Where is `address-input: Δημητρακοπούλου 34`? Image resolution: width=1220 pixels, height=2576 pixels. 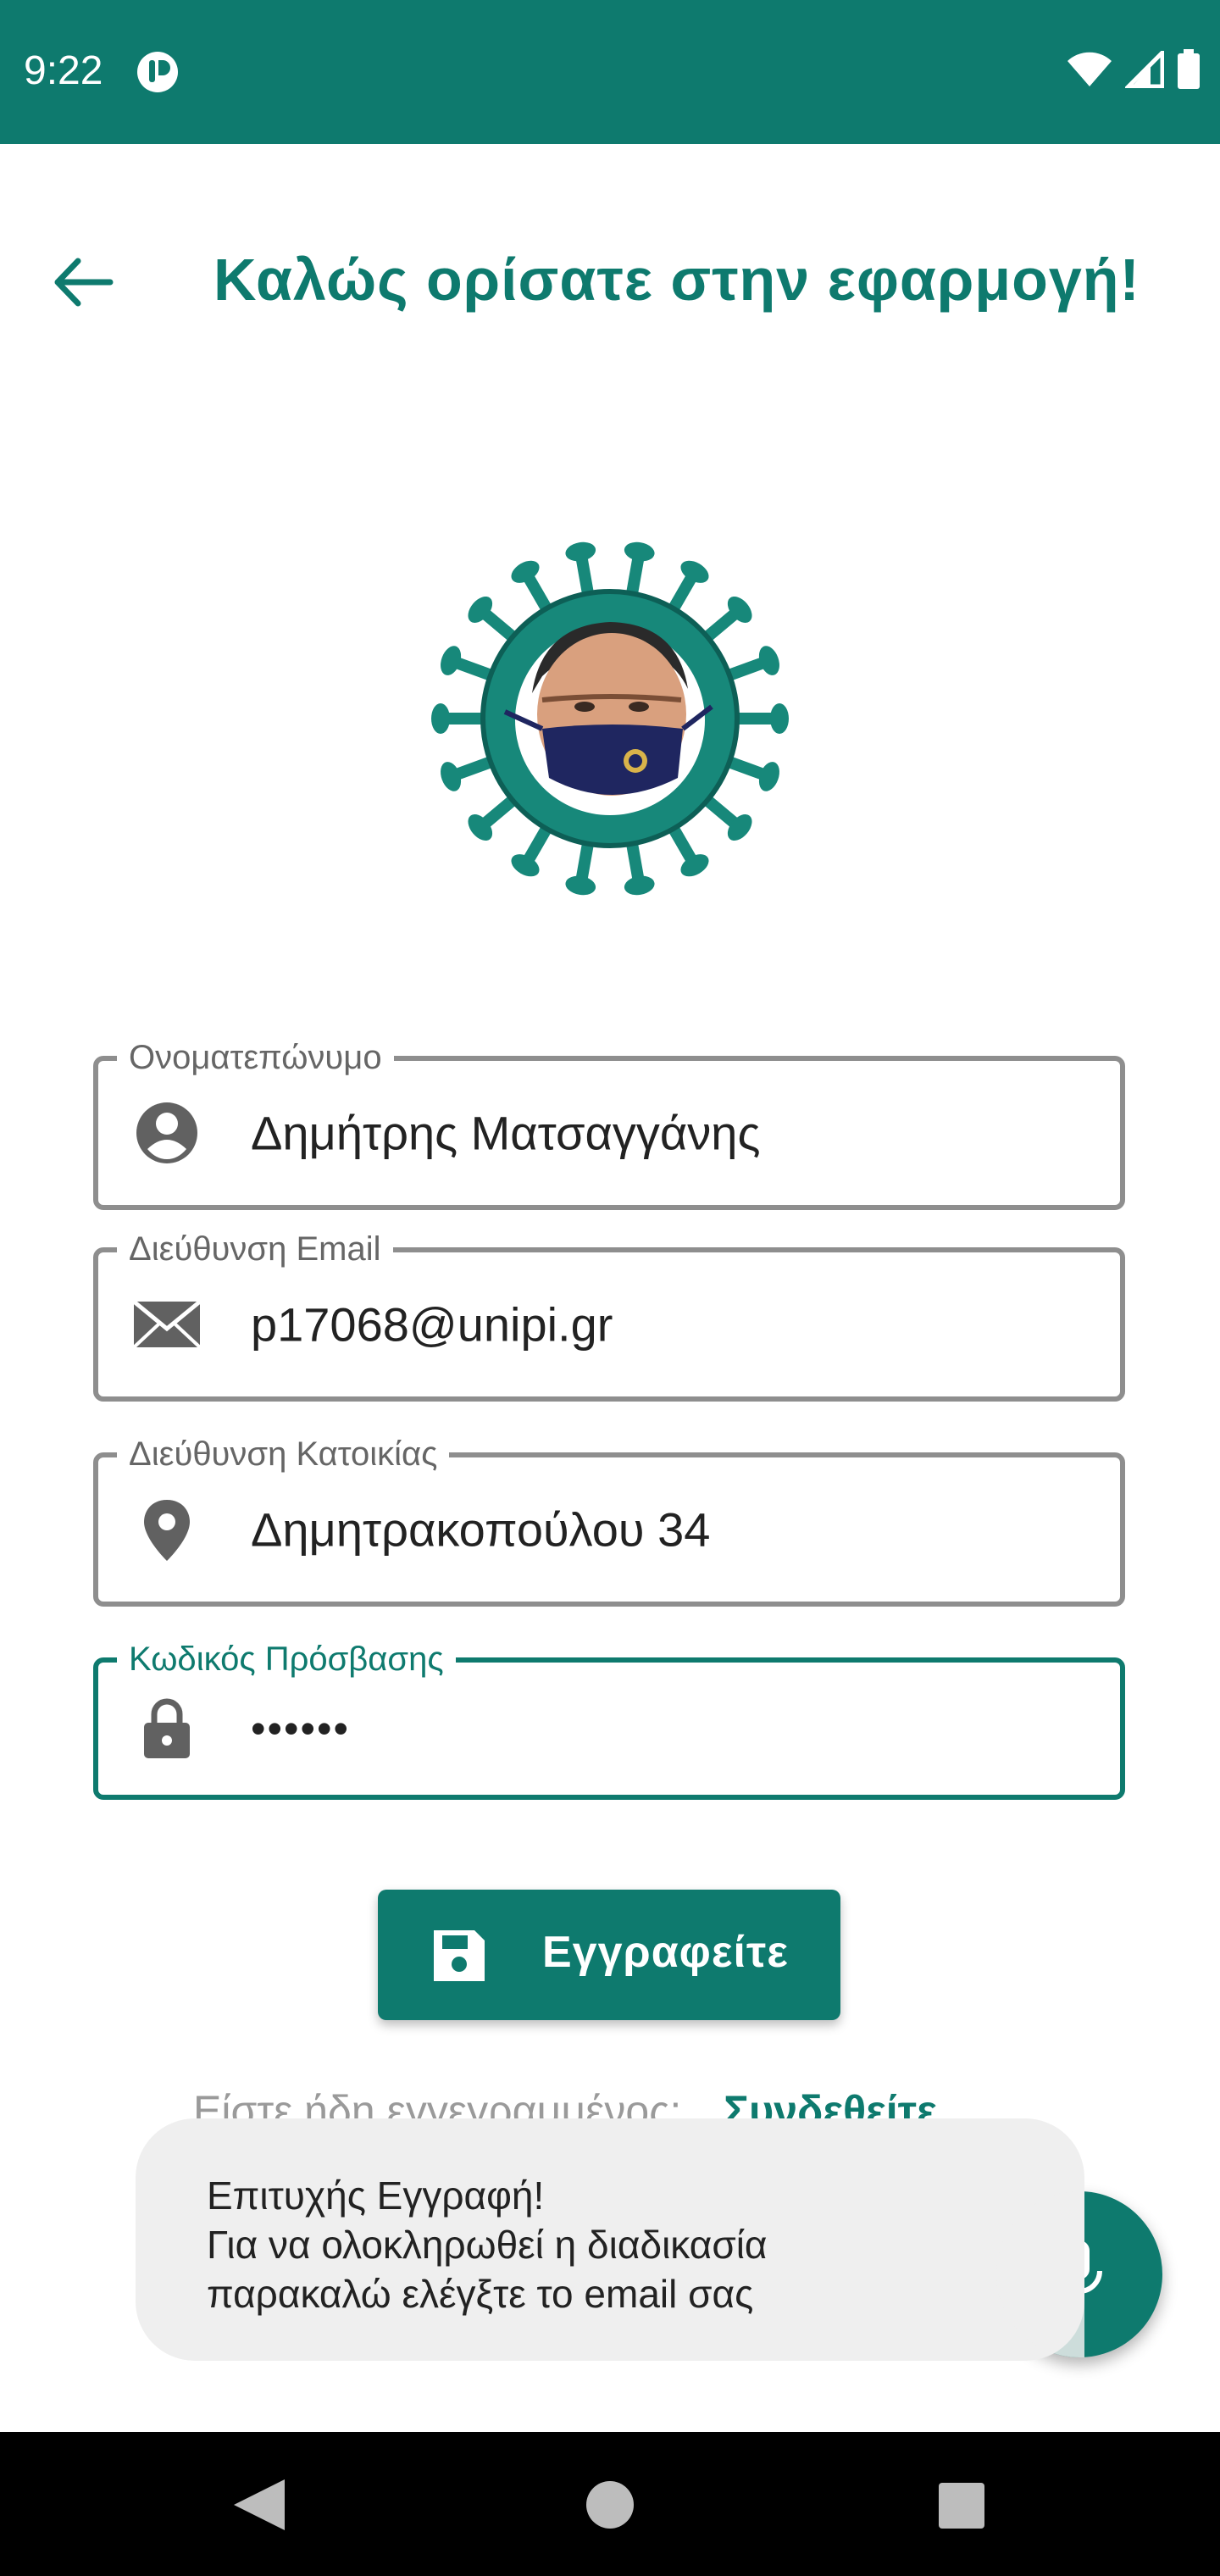
address-input: Δημητρακοπούλου 34 is located at coordinates (480, 1529).